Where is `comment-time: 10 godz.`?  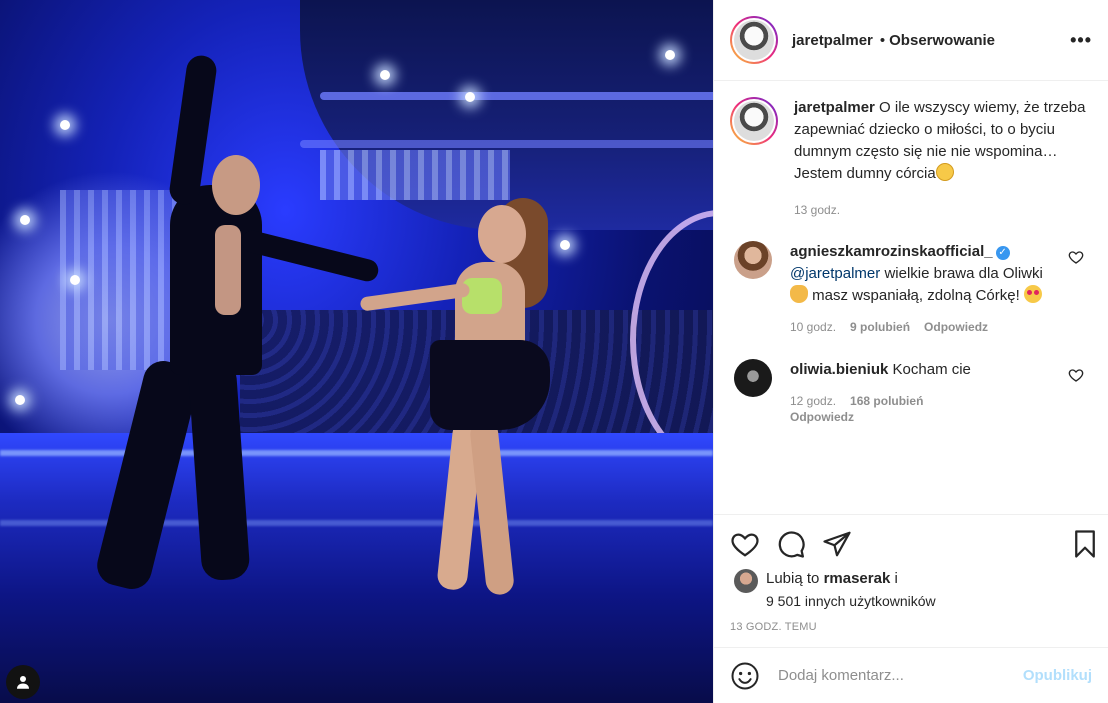
comment-time: 10 godz. is located at coordinates (813, 327).